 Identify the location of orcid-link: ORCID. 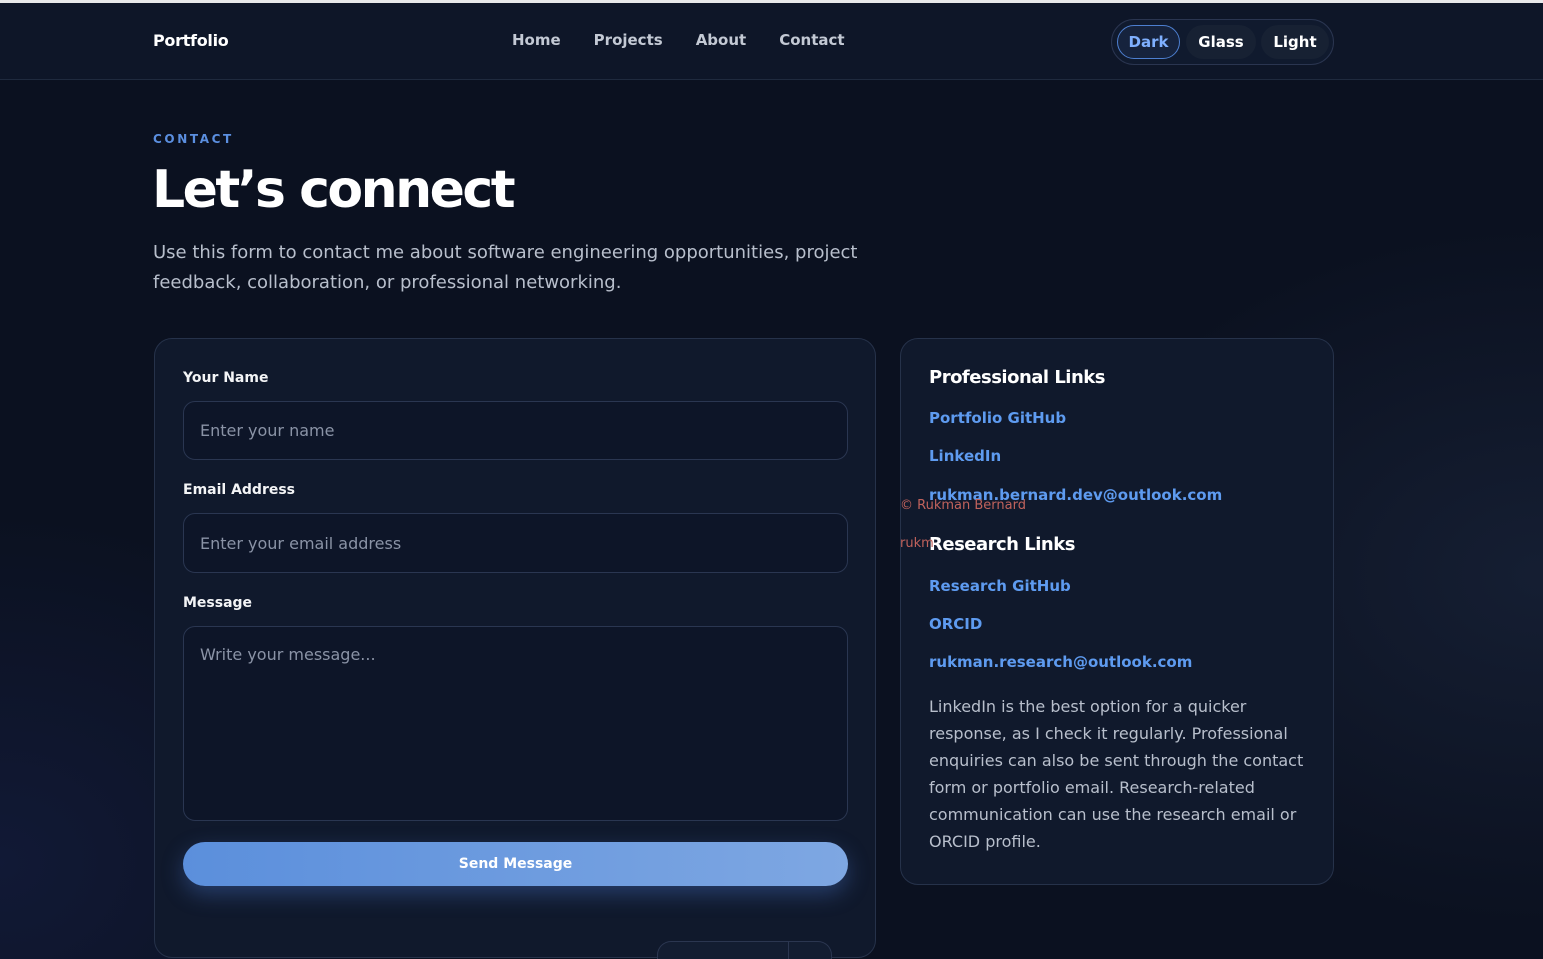
(955, 624).